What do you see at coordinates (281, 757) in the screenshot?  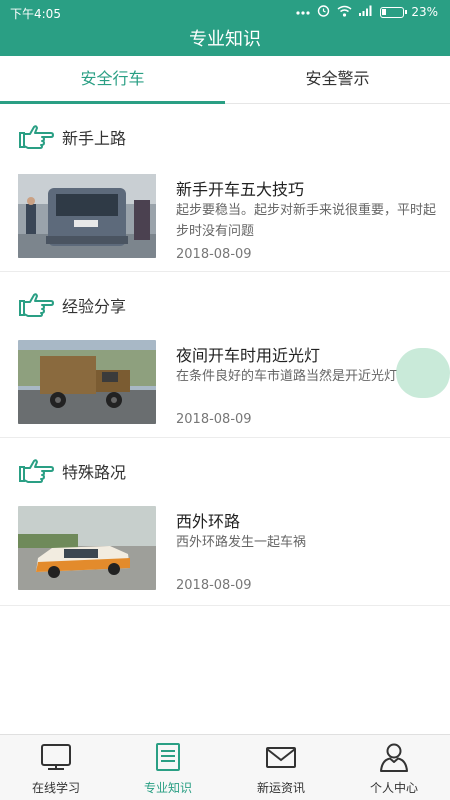 I see `mail-icon` at bounding box center [281, 757].